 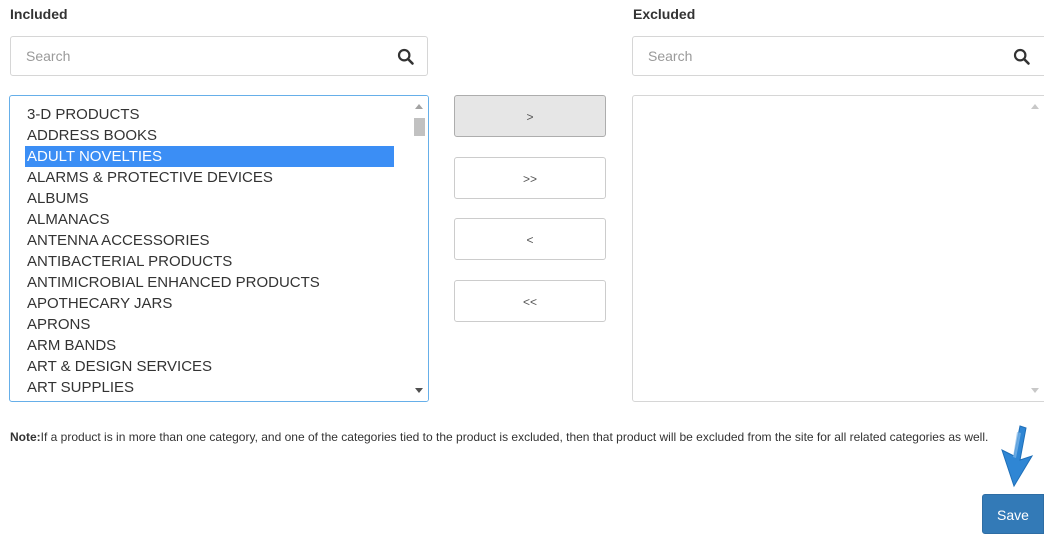 What do you see at coordinates (209, 261) in the screenshot?
I see `list-item: ANTIBACTERIAL PRODUCTS` at bounding box center [209, 261].